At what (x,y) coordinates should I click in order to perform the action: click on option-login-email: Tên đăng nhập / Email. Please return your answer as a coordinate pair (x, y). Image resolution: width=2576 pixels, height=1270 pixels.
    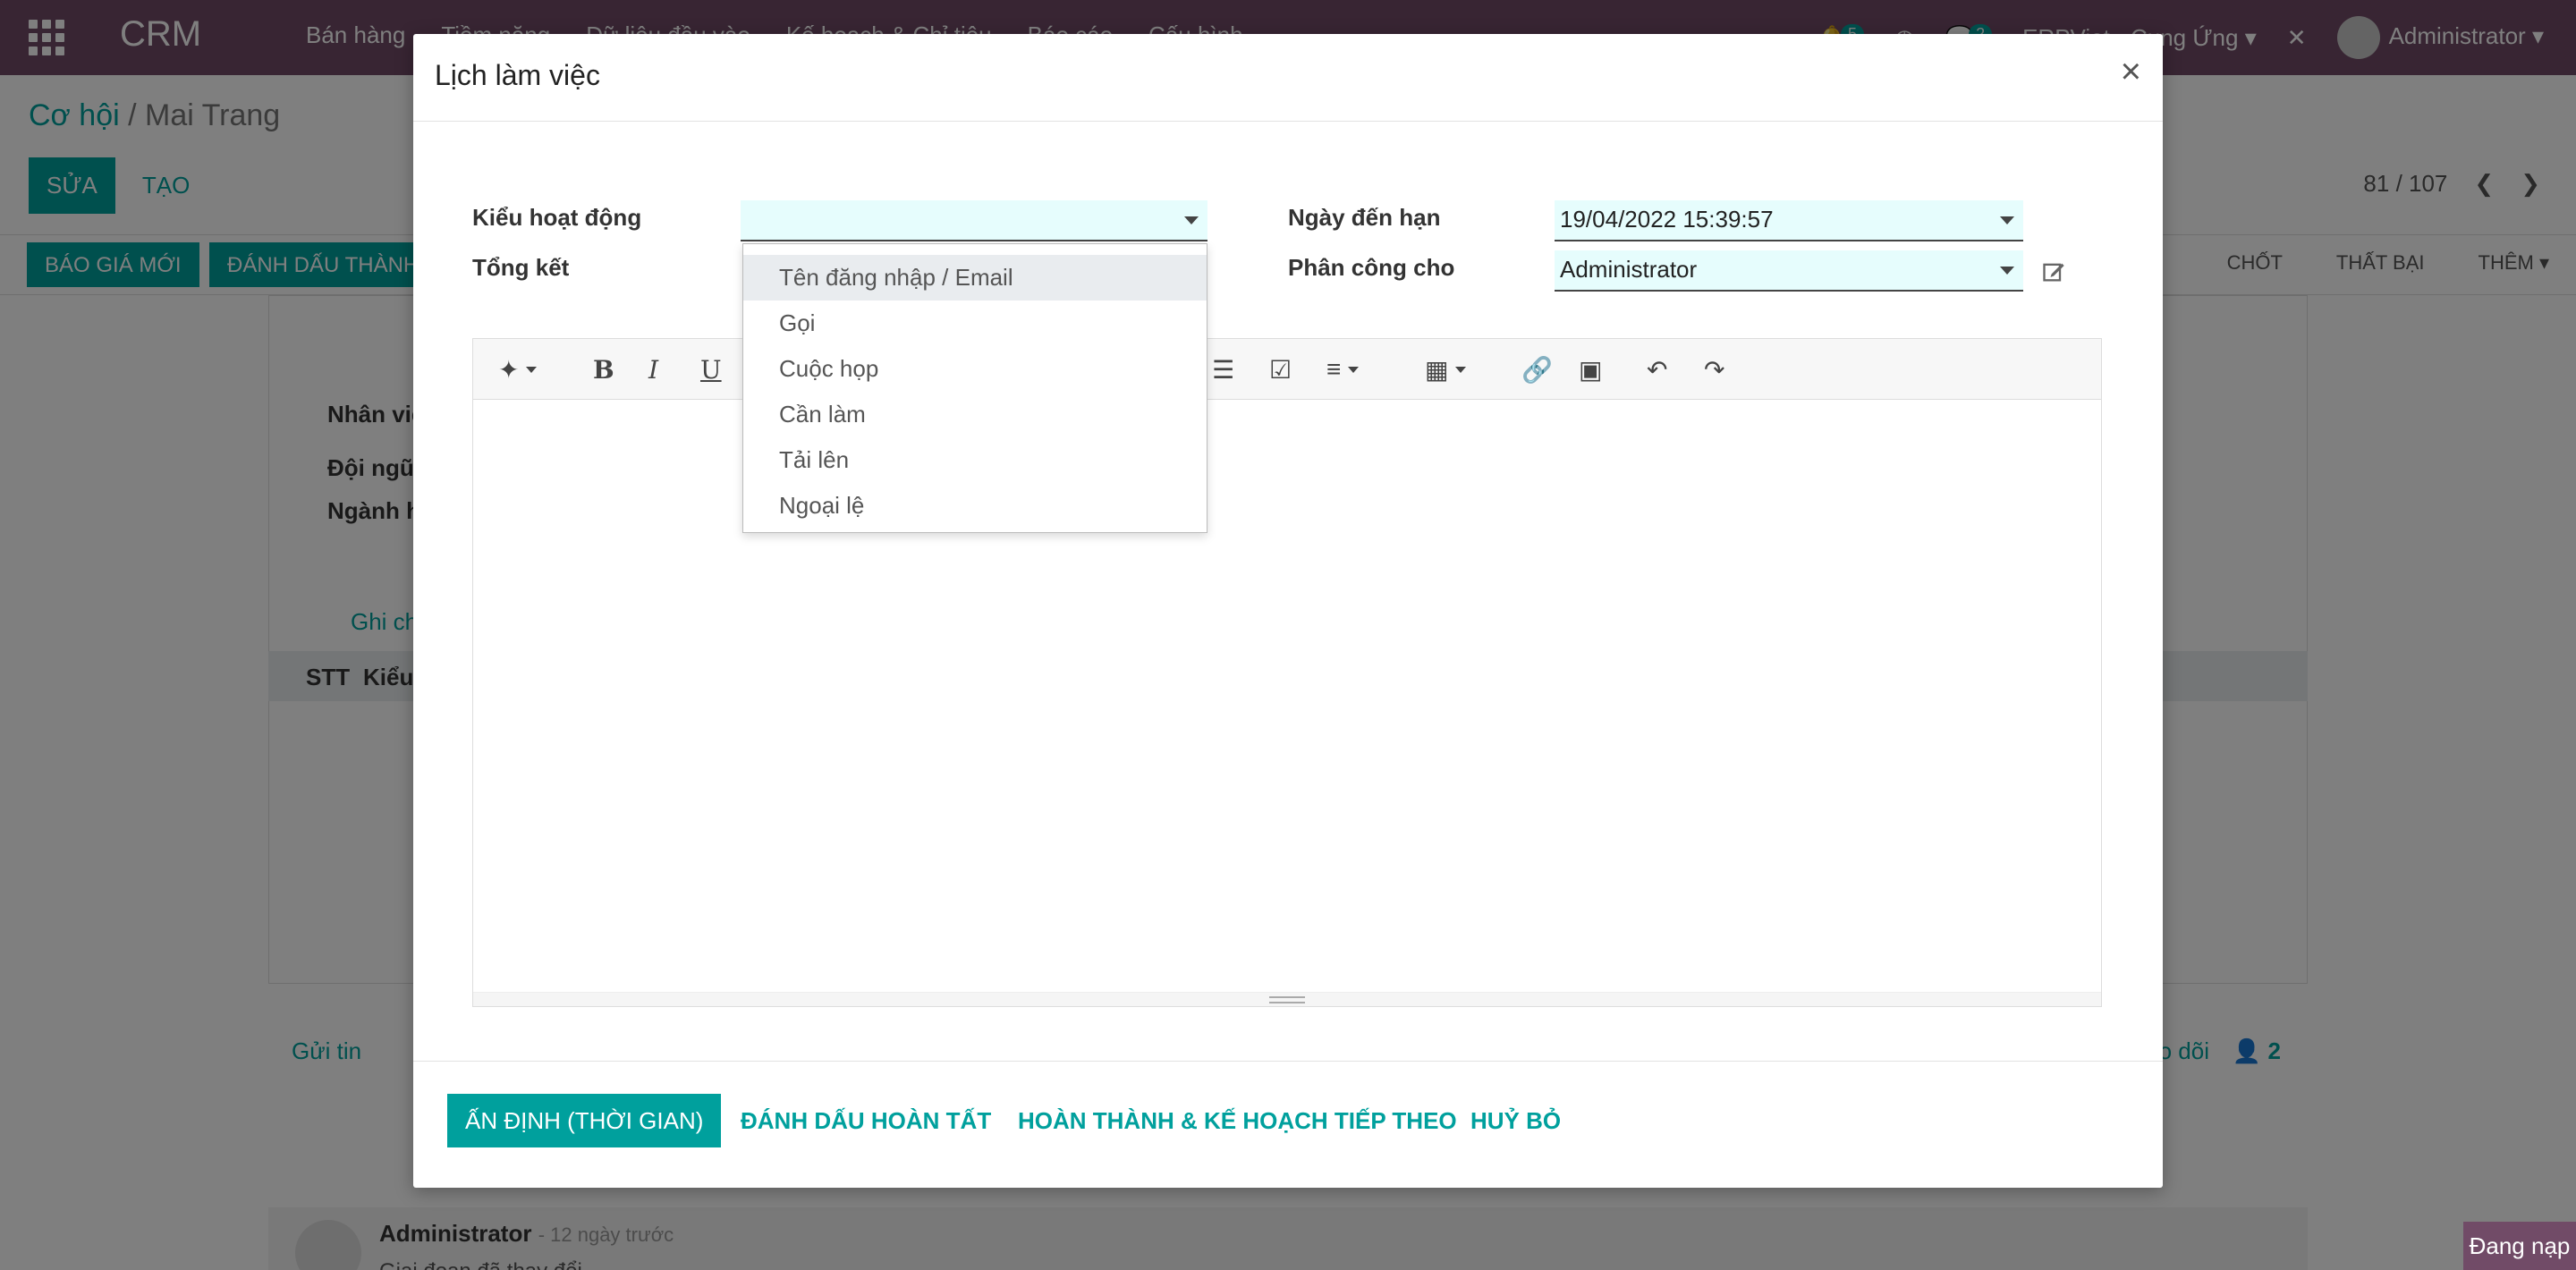
    Looking at the image, I should click on (975, 278).